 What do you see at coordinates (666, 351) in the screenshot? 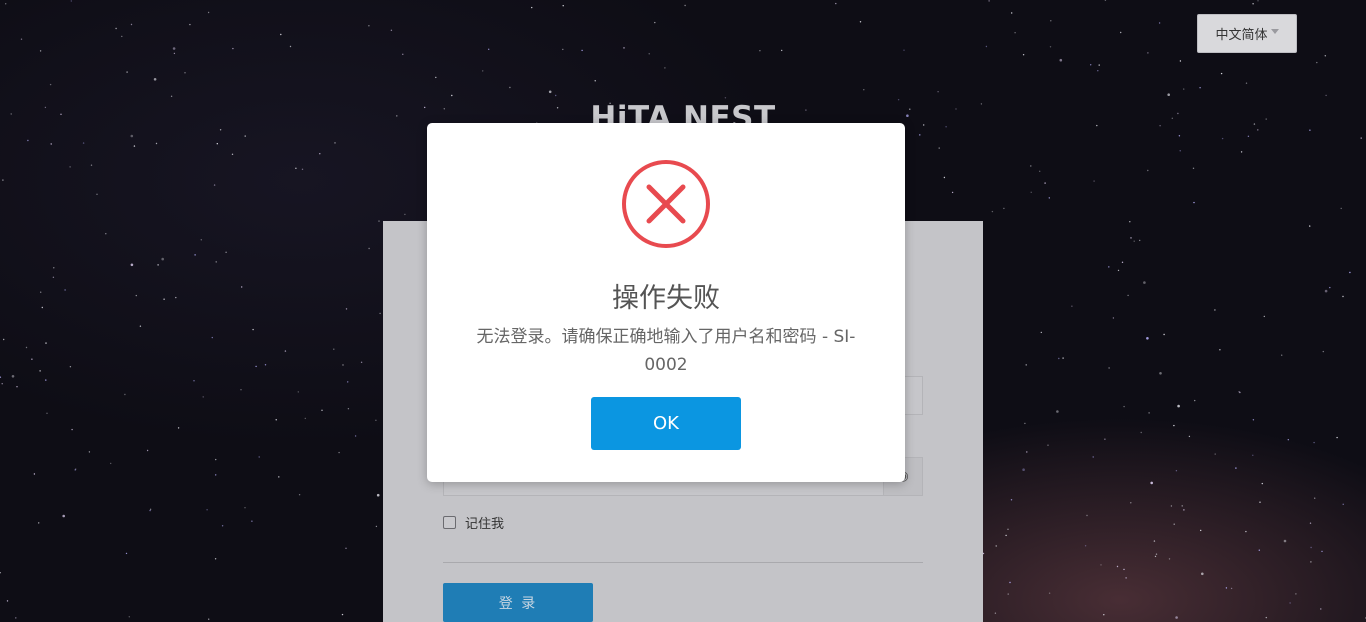
I see `dialog-message: 无法登录。请确保正确地输入了用户名和密码 - SI-0002` at bounding box center [666, 351].